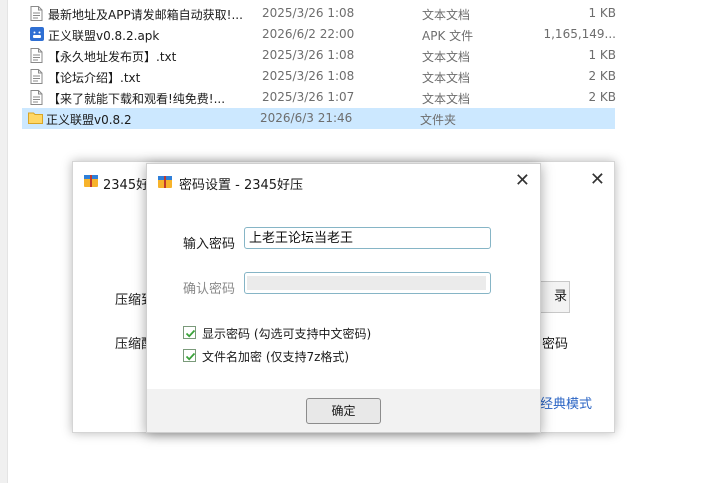 Image resolution: width=717 pixels, height=483 pixels. What do you see at coordinates (112, 57) in the screenshot?
I see `file-name: 【永久地址发布页】.txt` at bounding box center [112, 57].